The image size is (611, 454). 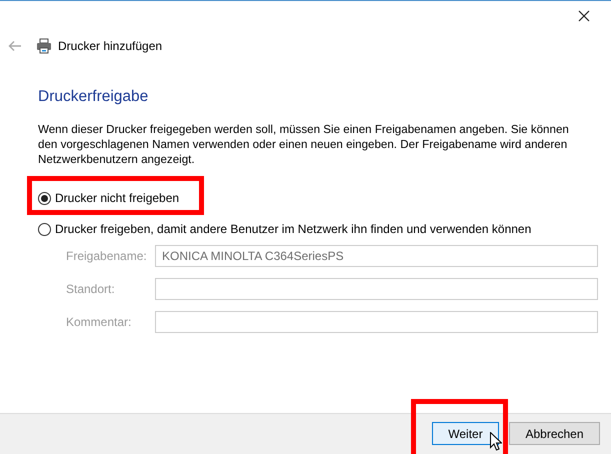 What do you see at coordinates (293, 229) in the screenshot?
I see `radio-label: Drucker freigeben, damit andere Benutzer im Netzwerk ihn finden und verwenden können` at bounding box center [293, 229].